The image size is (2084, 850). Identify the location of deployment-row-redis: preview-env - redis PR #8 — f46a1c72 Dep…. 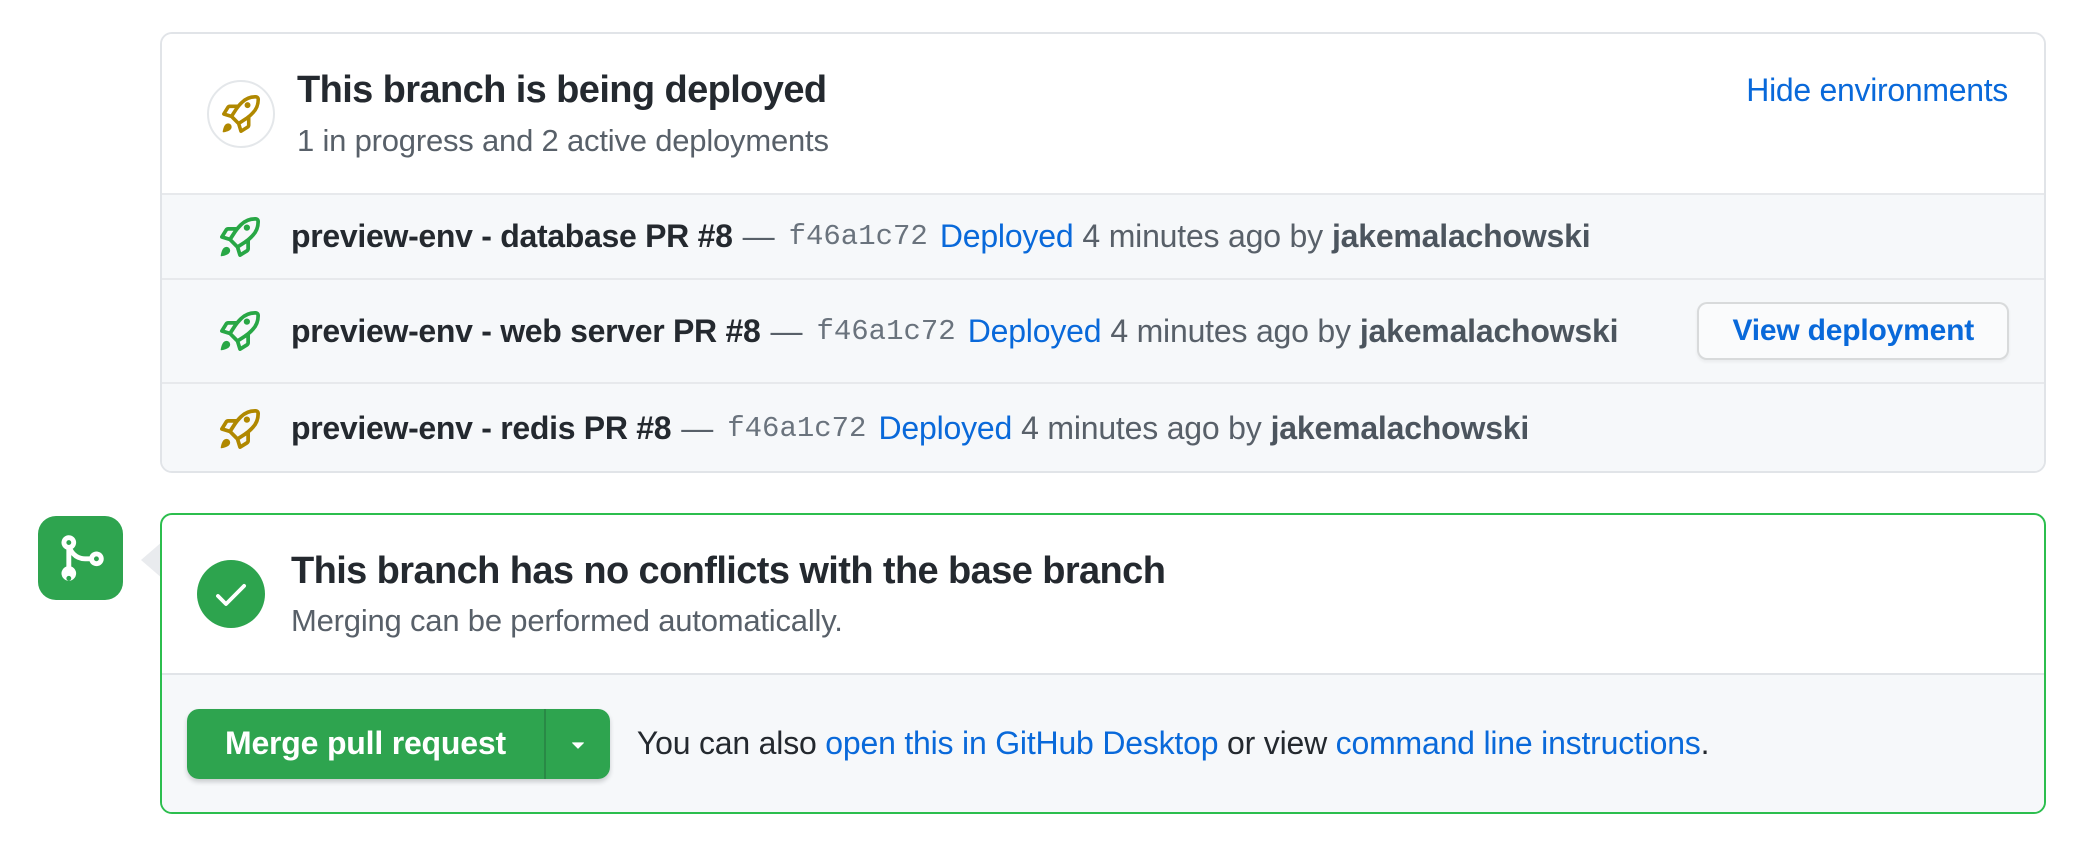
(1103, 426).